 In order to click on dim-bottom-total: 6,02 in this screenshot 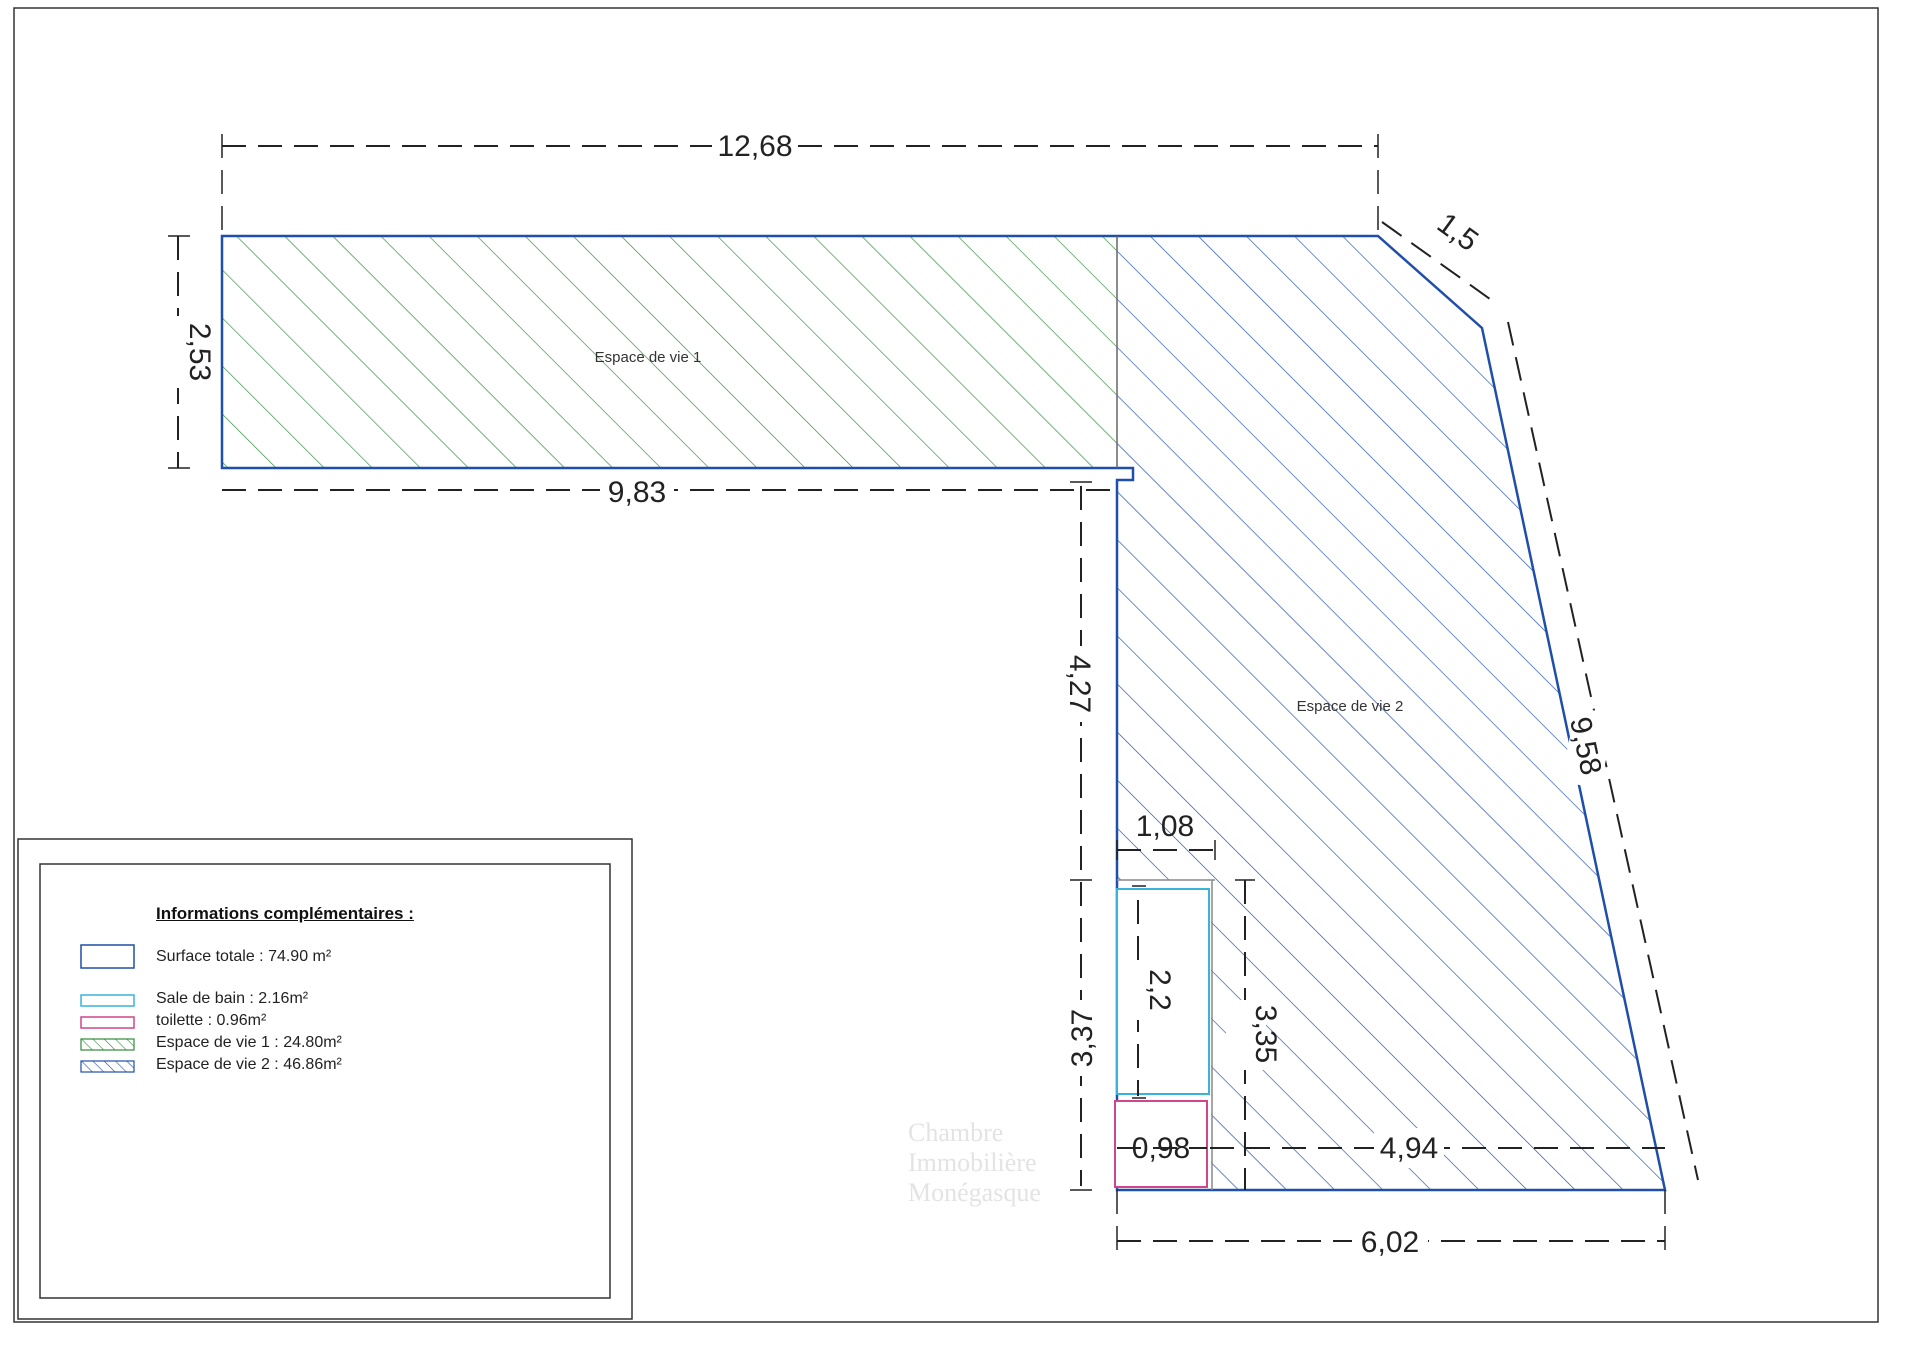, I will do `click(1390, 1242)`.